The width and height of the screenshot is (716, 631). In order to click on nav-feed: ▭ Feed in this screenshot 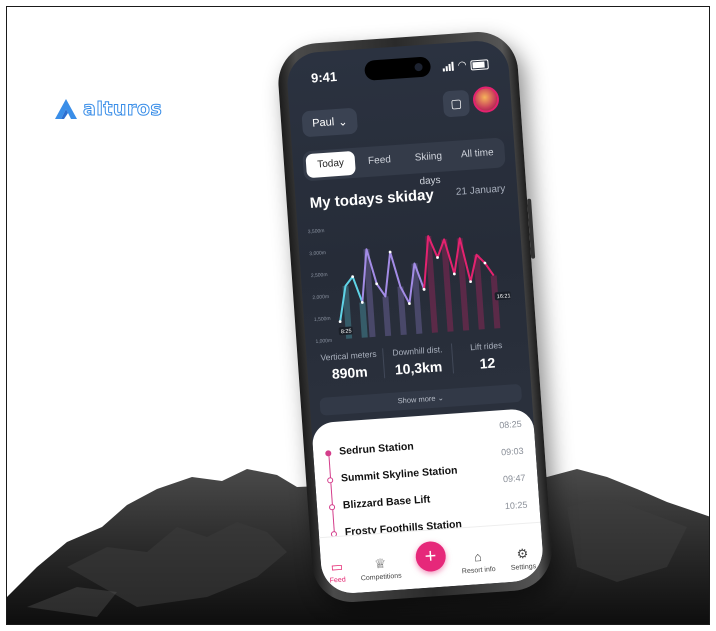, I will do `click(337, 571)`.